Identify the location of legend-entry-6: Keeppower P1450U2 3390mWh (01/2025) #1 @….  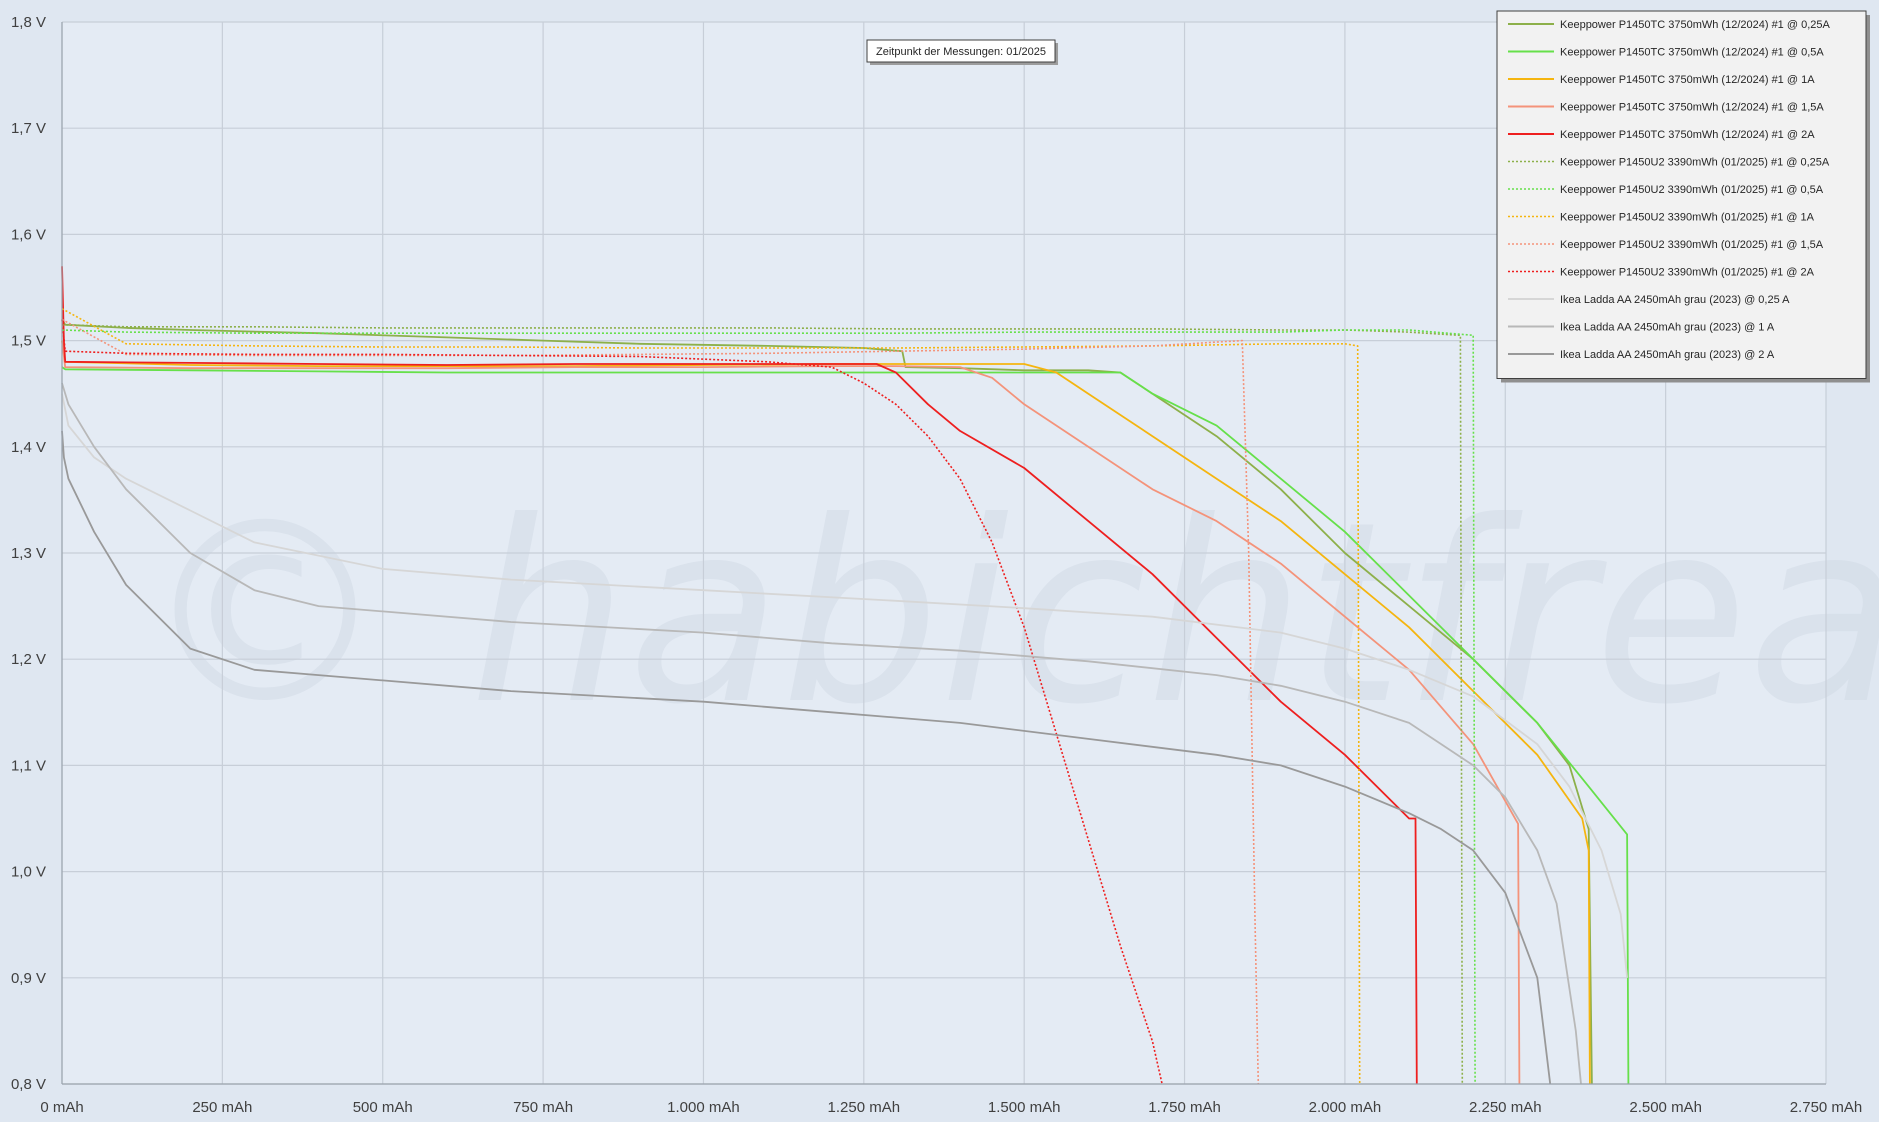
(1695, 163).